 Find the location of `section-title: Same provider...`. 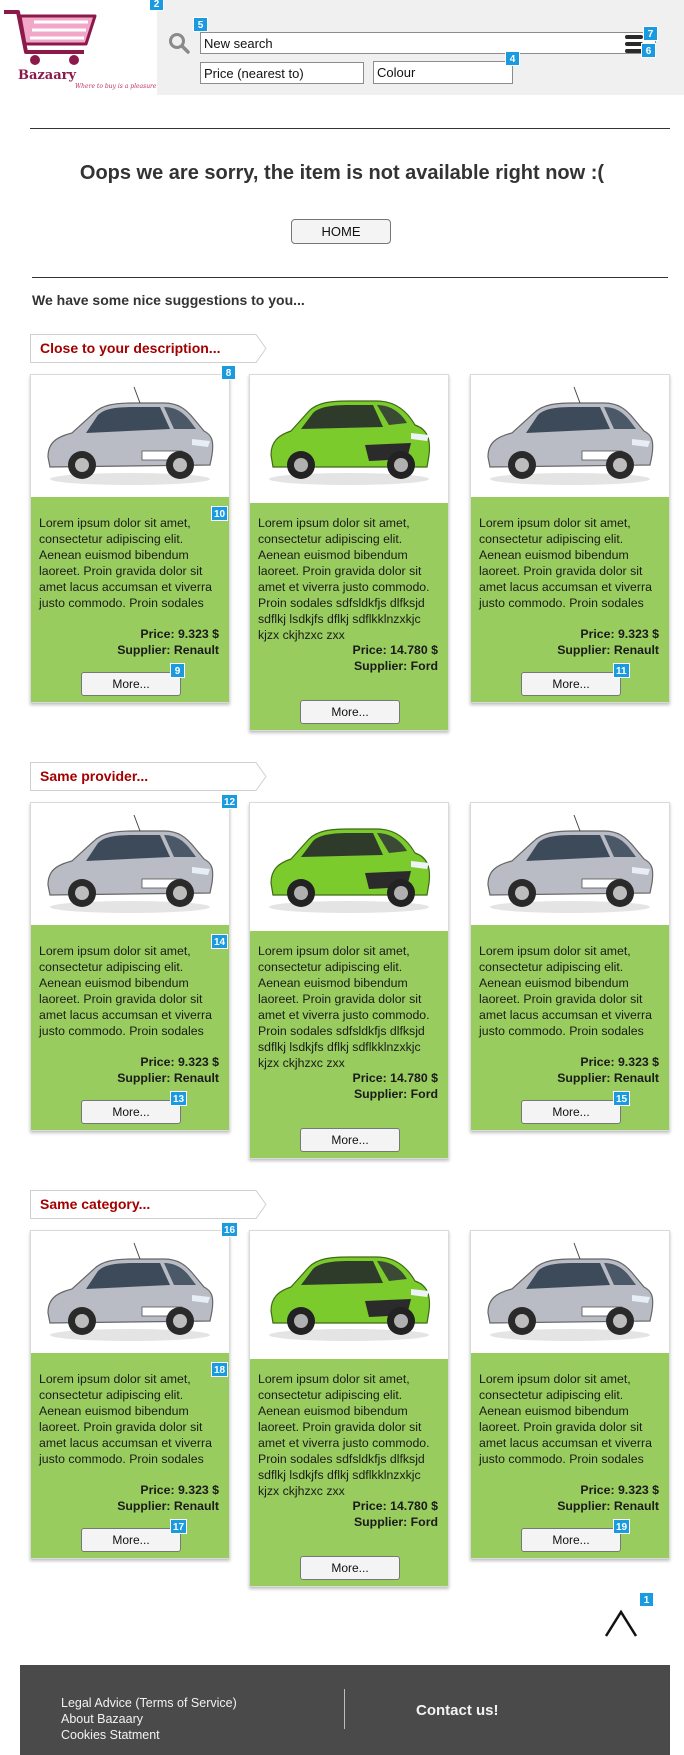

section-title: Same provider... is located at coordinates (94, 776).